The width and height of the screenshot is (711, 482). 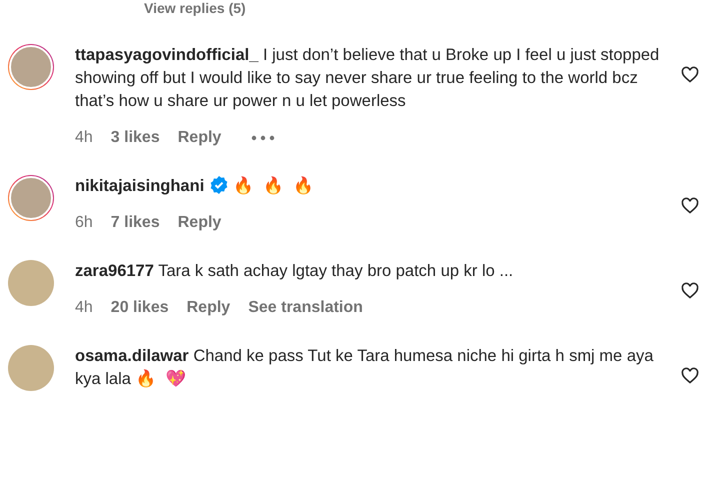 I want to click on username-link: osama.dilawar, so click(x=132, y=356).